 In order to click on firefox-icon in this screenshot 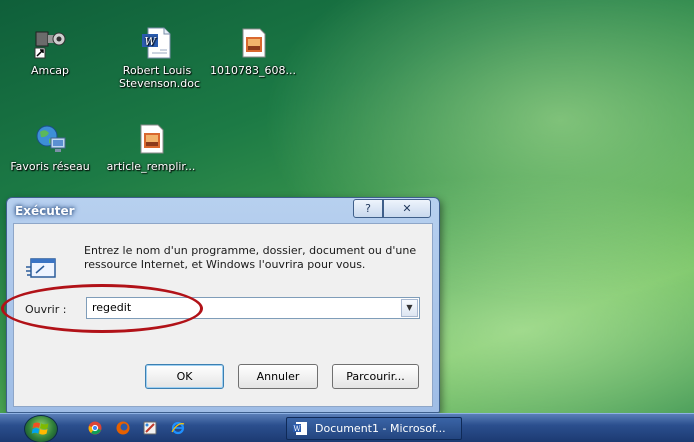, I will do `click(123, 428)`.